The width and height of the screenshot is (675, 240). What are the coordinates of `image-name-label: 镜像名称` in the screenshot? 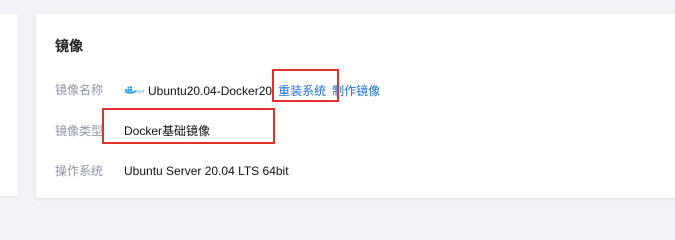 It's located at (79, 90).